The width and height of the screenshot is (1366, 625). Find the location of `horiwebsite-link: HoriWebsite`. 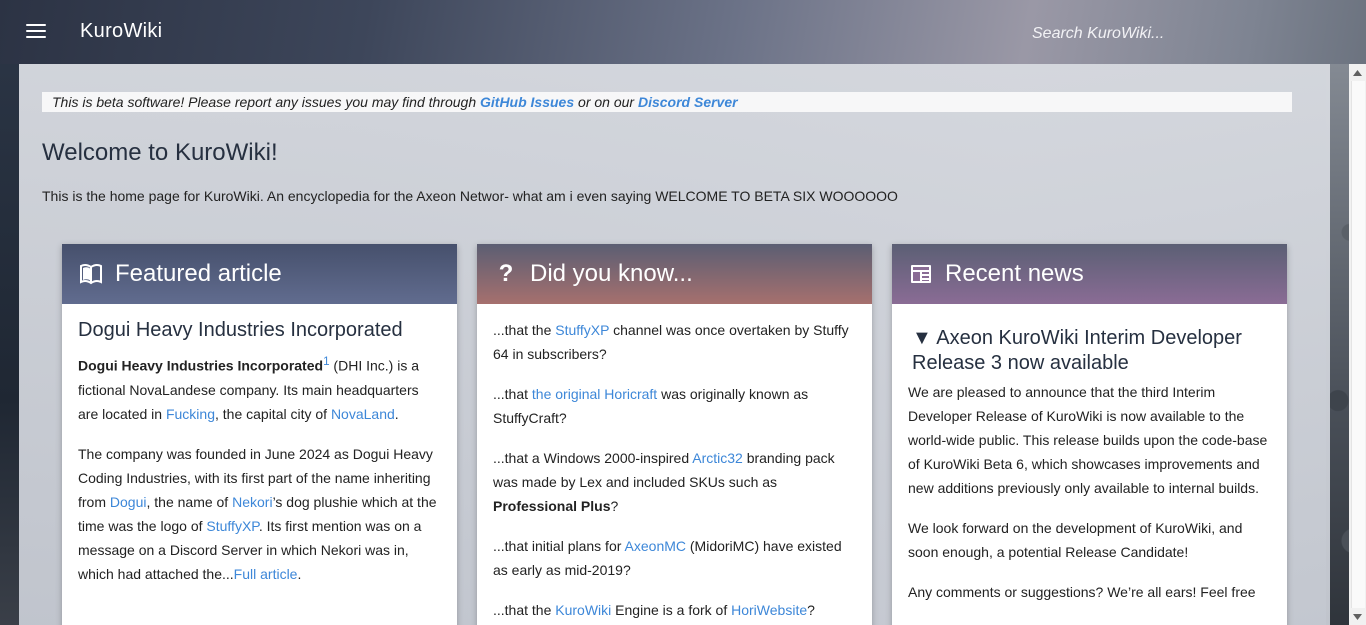

horiwebsite-link: HoriWebsite is located at coordinates (769, 610).